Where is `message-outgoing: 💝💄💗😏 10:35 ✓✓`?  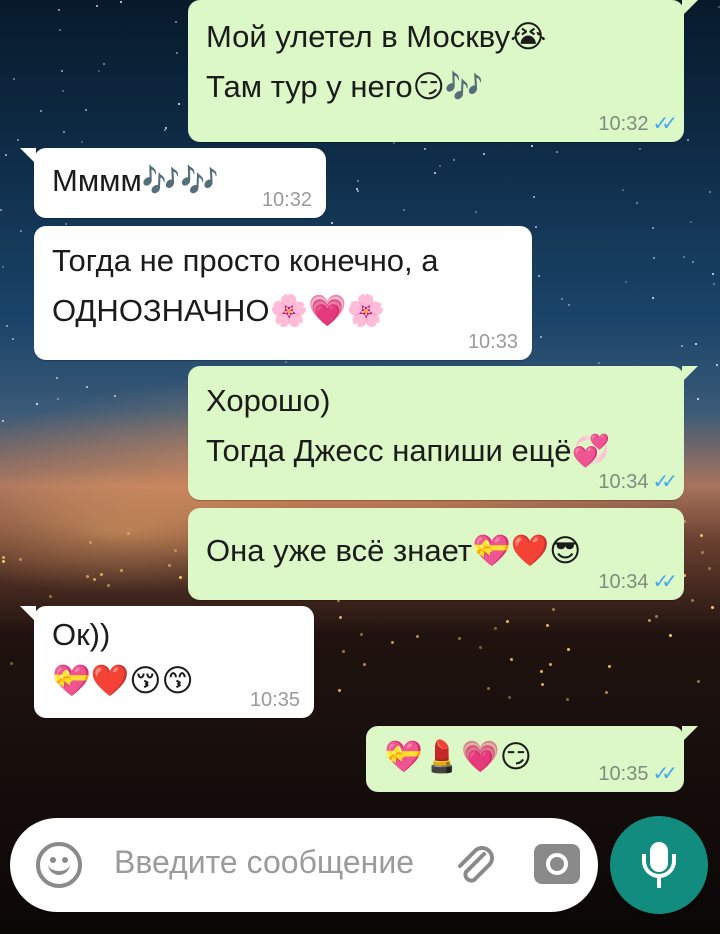
message-outgoing: 💝💄💗😏 10:35 ✓✓ is located at coordinates (532, 759).